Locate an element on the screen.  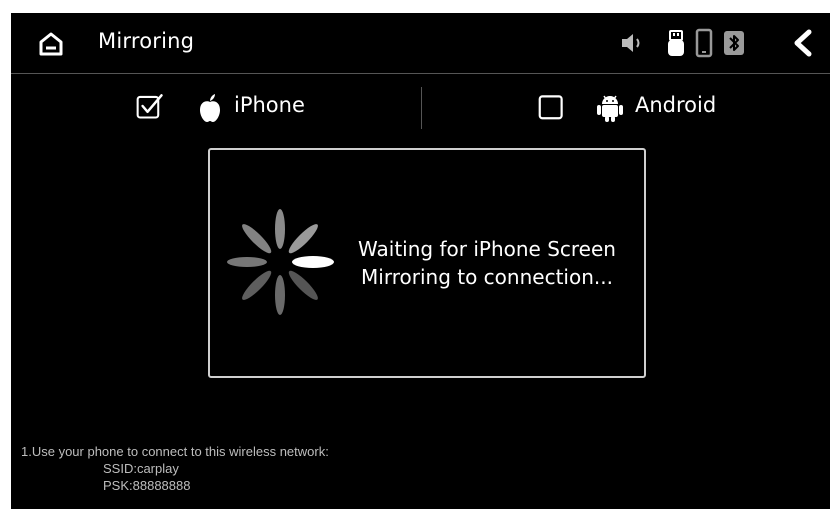
psk-text: PSK:88888888 is located at coordinates (147, 485).